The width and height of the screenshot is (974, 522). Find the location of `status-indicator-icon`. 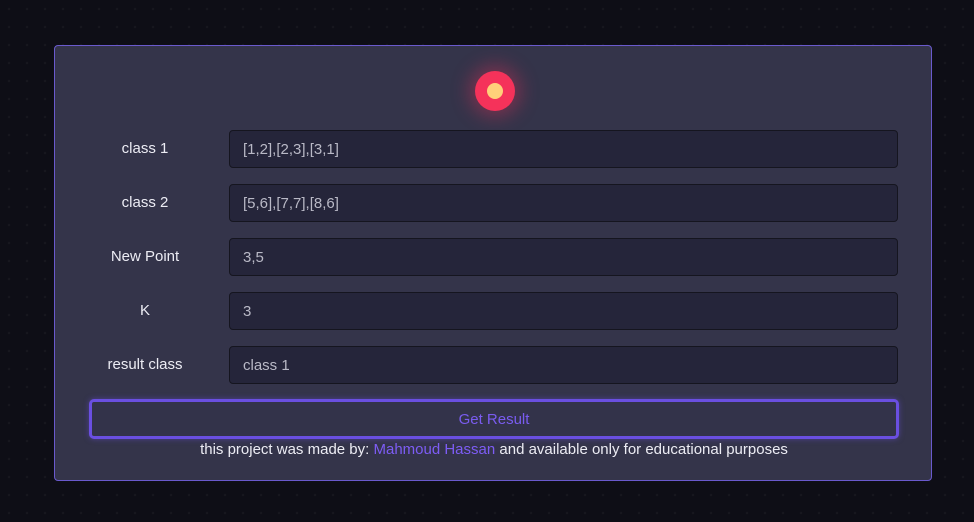

status-indicator-icon is located at coordinates (495, 91).